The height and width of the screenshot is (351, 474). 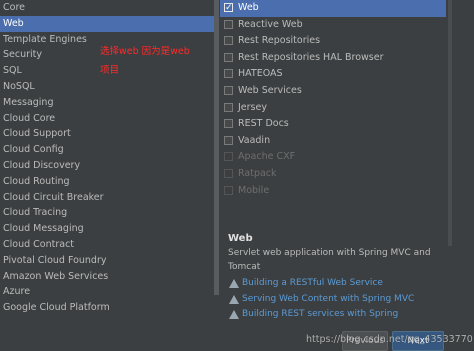 I want to click on category-item-cloud-support: Cloud Support, so click(x=107, y=134).